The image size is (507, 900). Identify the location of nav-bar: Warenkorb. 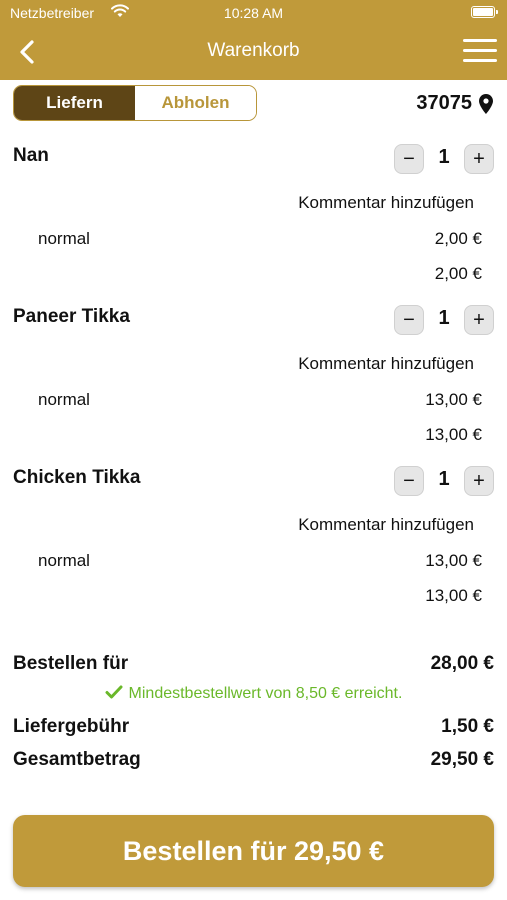
(253, 53).